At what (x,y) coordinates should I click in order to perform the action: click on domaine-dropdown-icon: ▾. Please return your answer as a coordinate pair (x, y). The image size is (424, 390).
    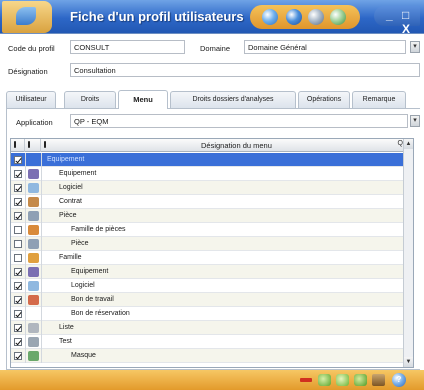
    Looking at the image, I should click on (415, 47).